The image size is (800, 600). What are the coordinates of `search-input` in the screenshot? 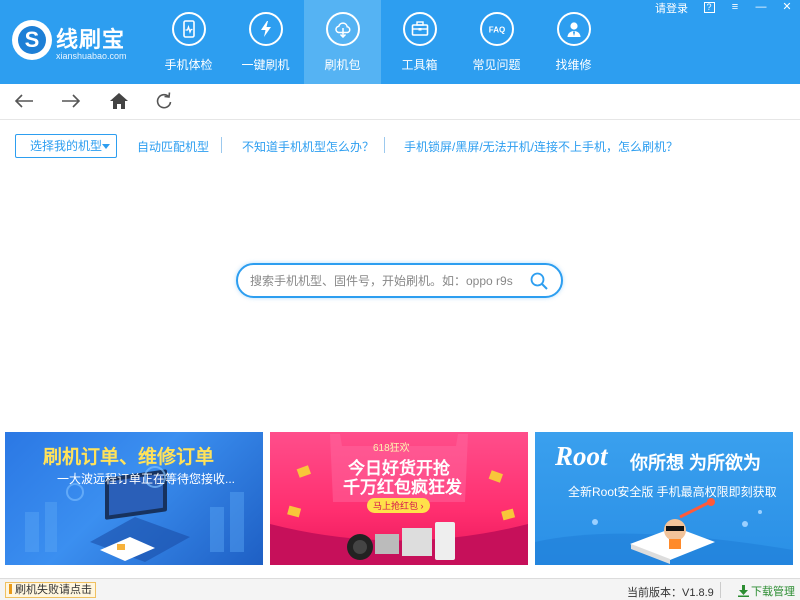 It's located at (385, 281).